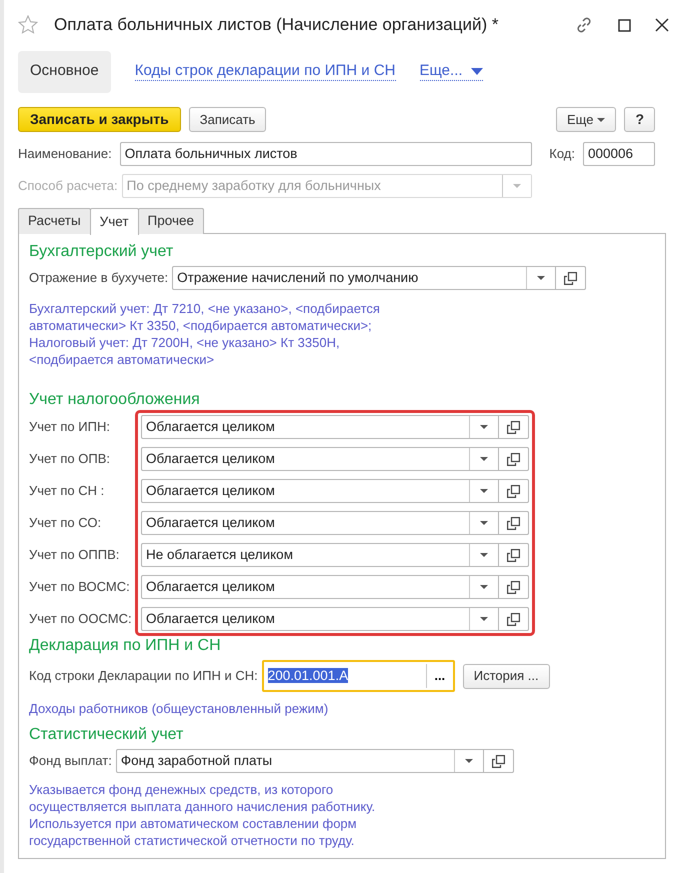 The height and width of the screenshot is (873, 685). I want to click on field-label: Учет по ООСМС:, so click(81, 619).